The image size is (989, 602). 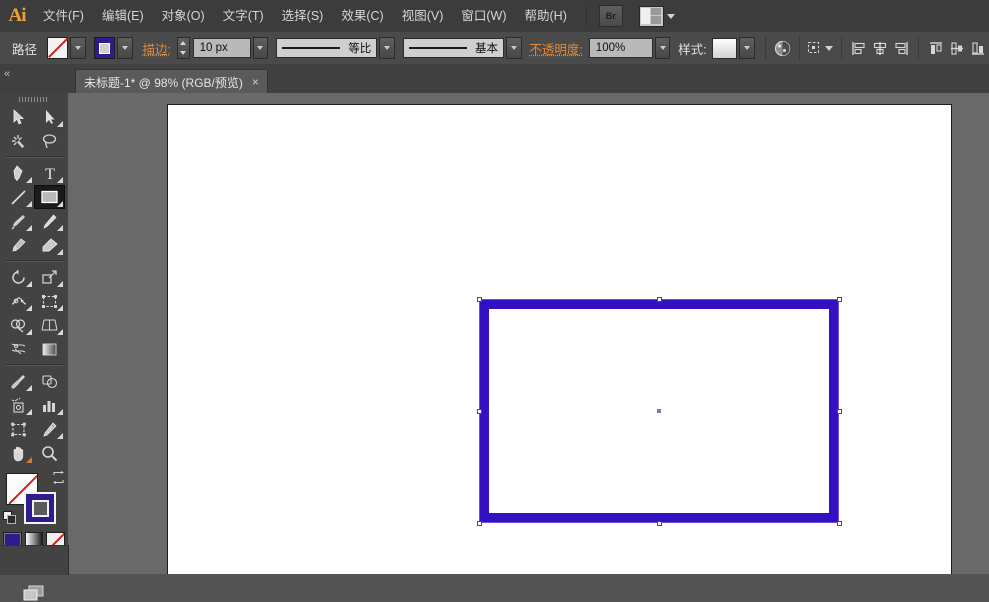 What do you see at coordinates (620, 48) in the screenshot?
I see `opacity-input: 100%` at bounding box center [620, 48].